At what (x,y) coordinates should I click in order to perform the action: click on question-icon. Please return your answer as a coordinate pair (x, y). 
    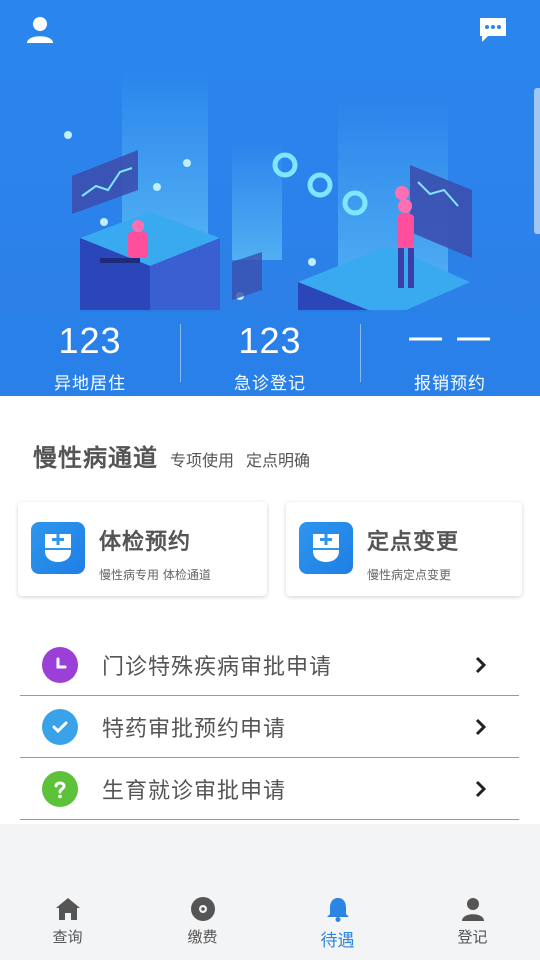
    Looking at the image, I should click on (60, 788).